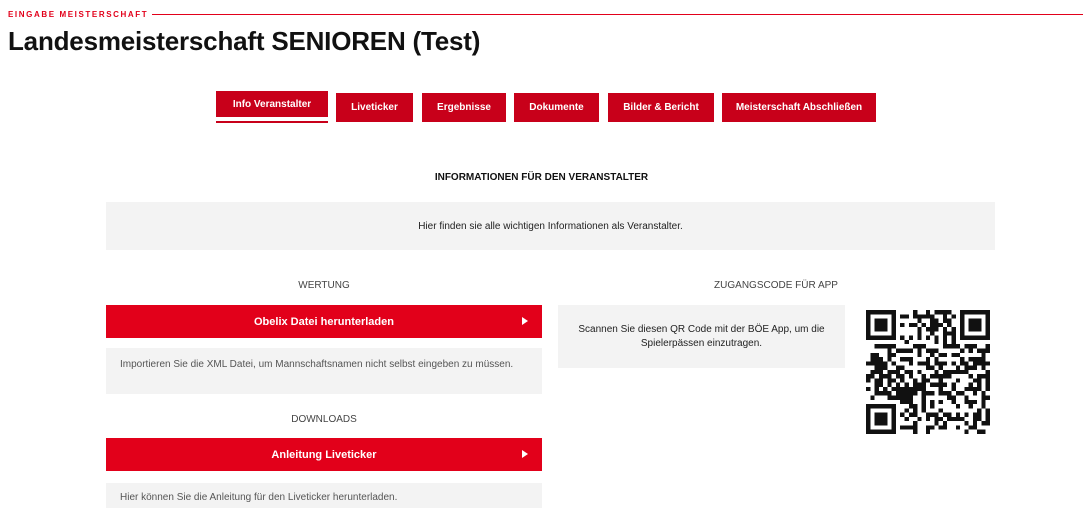 The width and height of the screenshot is (1083, 508). I want to click on eyebrow-label: EINGABE MEISTERSCHAFT, so click(78, 14).